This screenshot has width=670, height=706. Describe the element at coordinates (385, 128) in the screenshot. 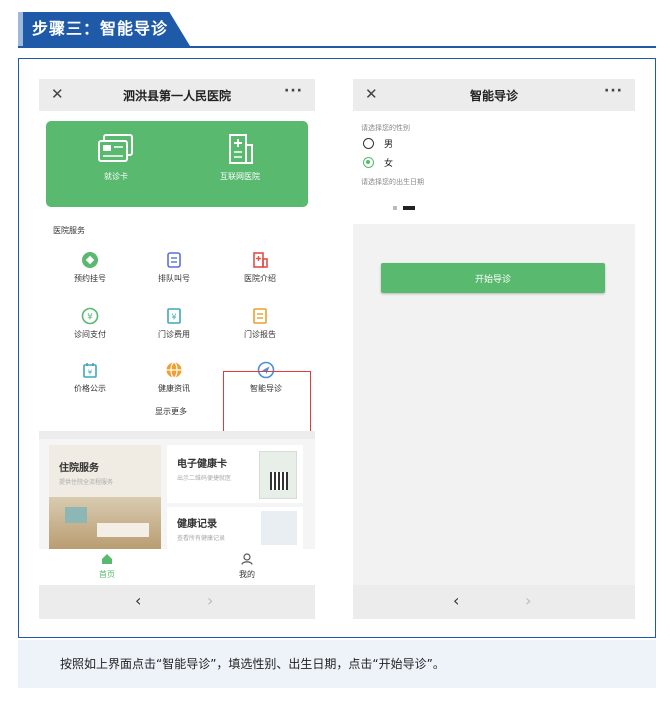

I see `gender-hint: 请选择您的性别` at that location.